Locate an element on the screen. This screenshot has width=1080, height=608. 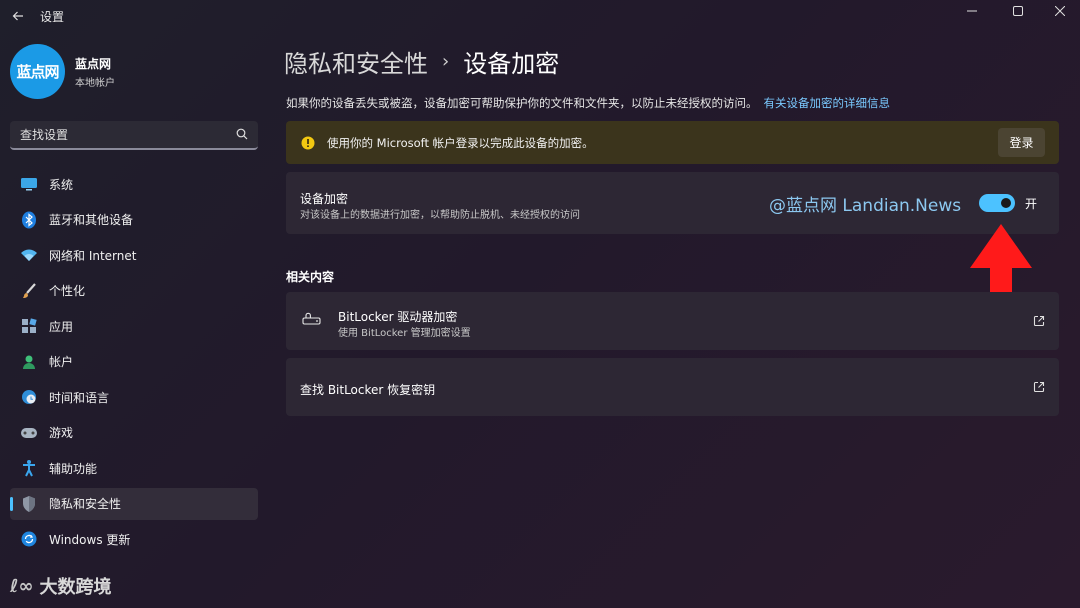
sidebar-item-network: 网络和 Internet is located at coordinates (134, 255).